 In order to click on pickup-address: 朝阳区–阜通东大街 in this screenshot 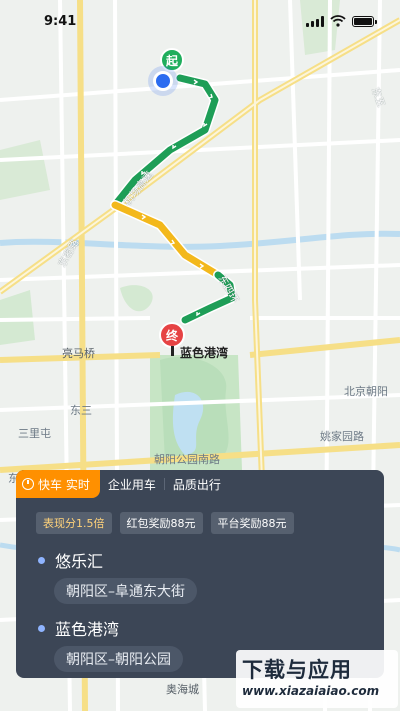, I will do `click(125, 591)`.